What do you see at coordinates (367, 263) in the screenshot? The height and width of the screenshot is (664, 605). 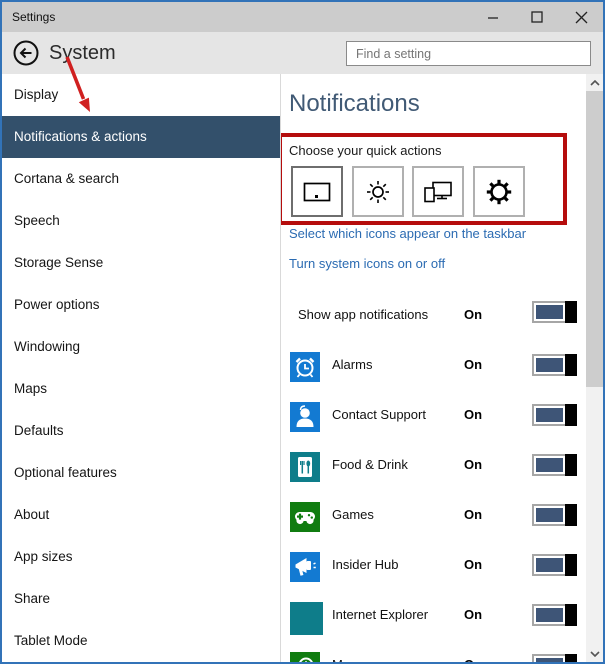 I see `link-turn-system-icons: Turn system icons on or off` at bounding box center [367, 263].